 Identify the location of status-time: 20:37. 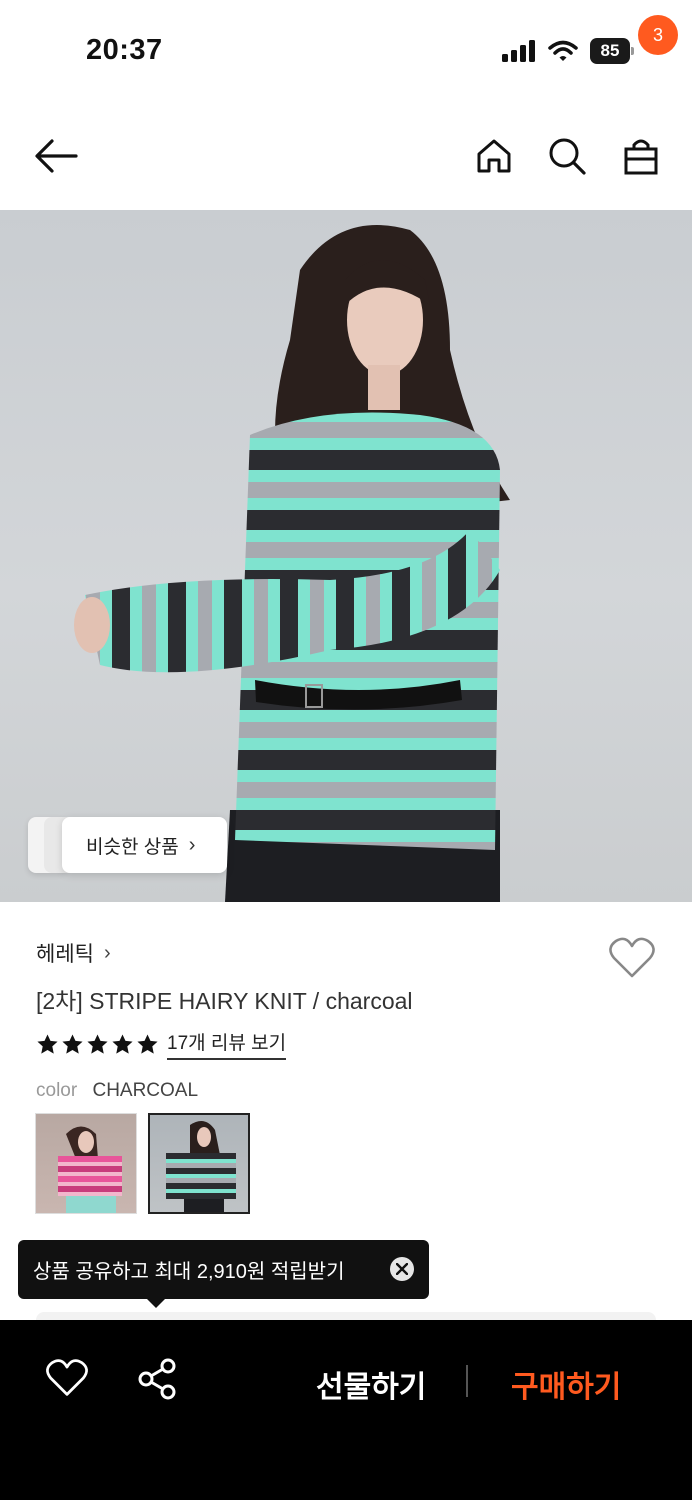
(124, 50).